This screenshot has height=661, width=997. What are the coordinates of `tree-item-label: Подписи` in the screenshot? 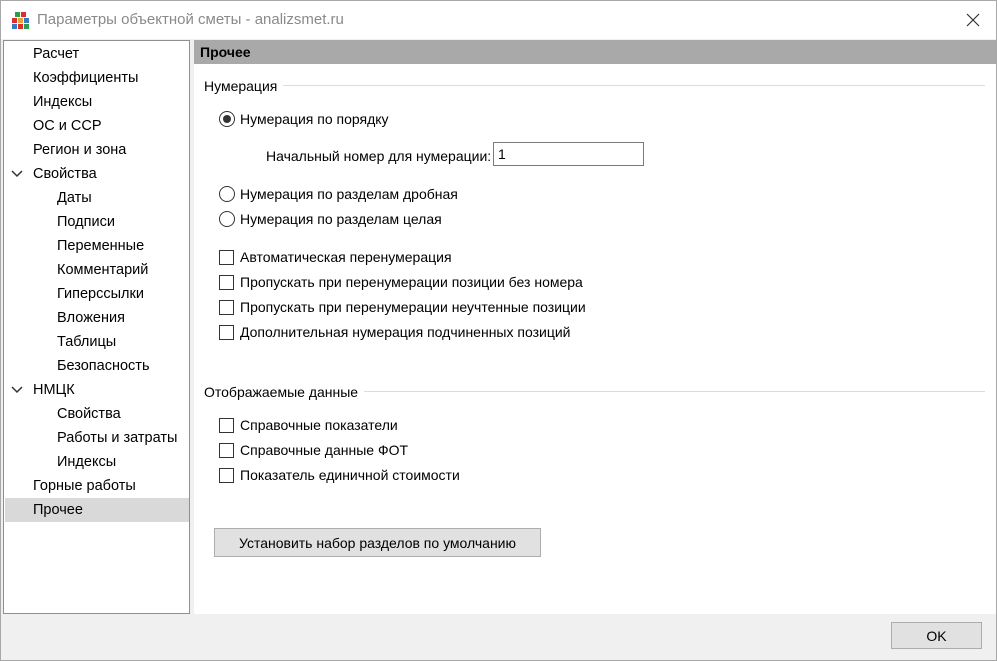 It's located at (86, 222).